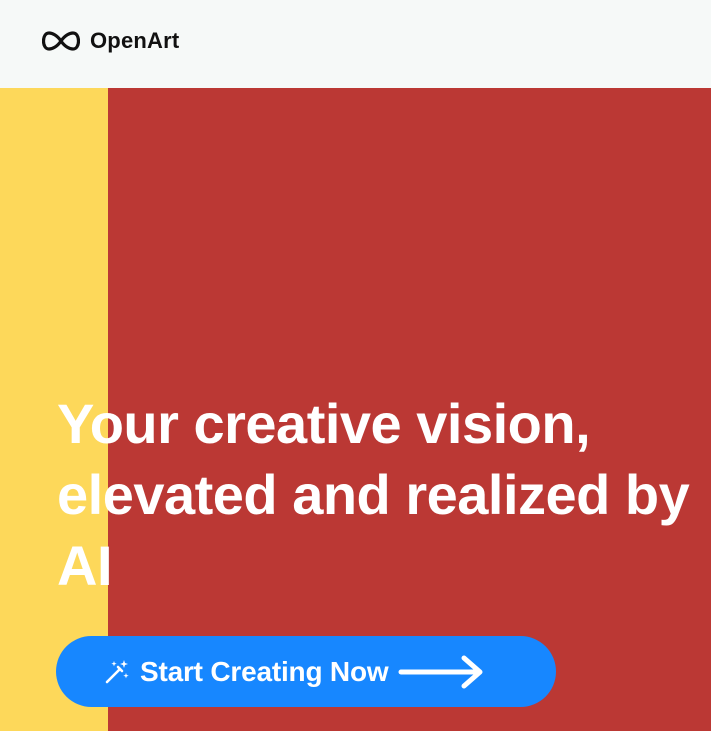 This screenshot has height=731, width=711. What do you see at coordinates (117, 672) in the screenshot?
I see `magic-wand-icon` at bounding box center [117, 672].